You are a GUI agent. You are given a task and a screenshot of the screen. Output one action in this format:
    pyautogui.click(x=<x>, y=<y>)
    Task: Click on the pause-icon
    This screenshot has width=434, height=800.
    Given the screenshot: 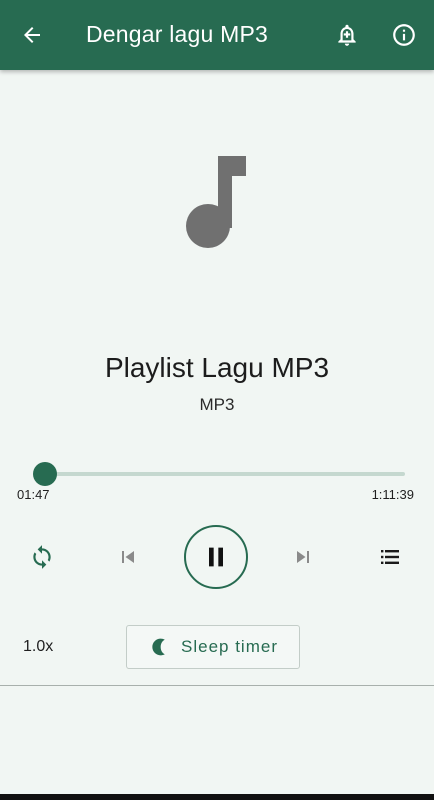 What is the action you would take?
    pyautogui.click(x=216, y=557)
    